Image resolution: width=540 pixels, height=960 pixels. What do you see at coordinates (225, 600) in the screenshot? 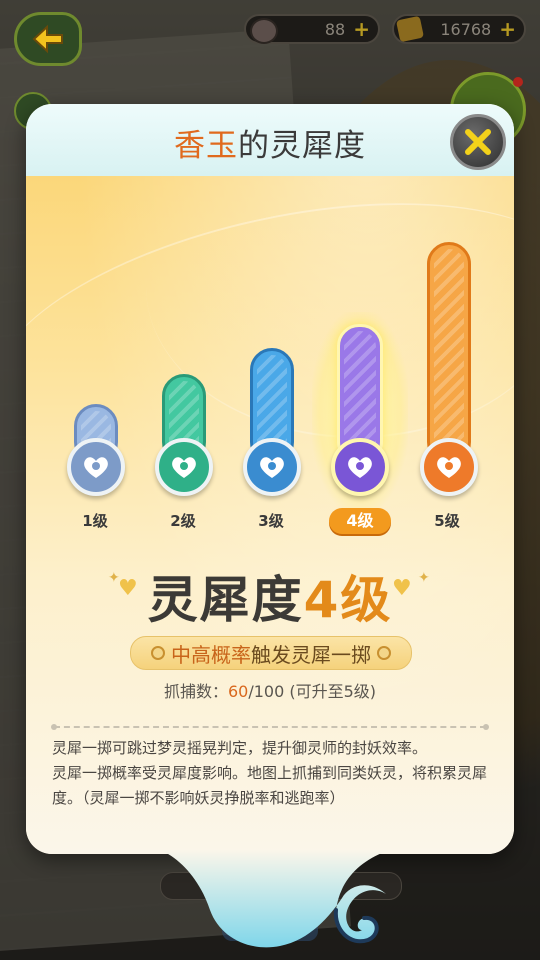
I see `current-level-prefix: 灵犀度` at bounding box center [225, 600].